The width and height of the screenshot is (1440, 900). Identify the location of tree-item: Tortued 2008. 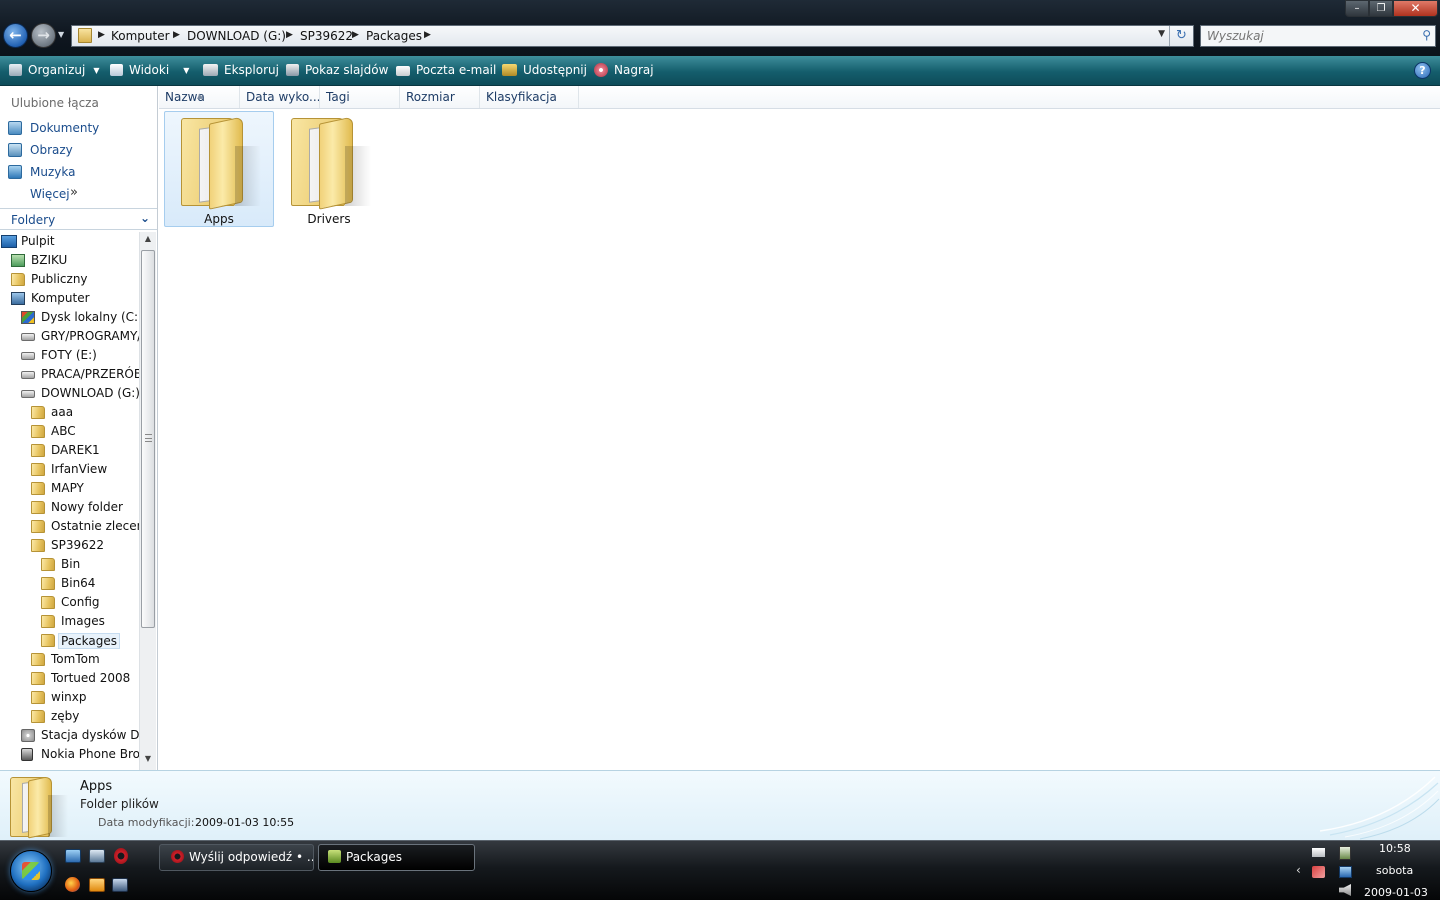
(69, 678).